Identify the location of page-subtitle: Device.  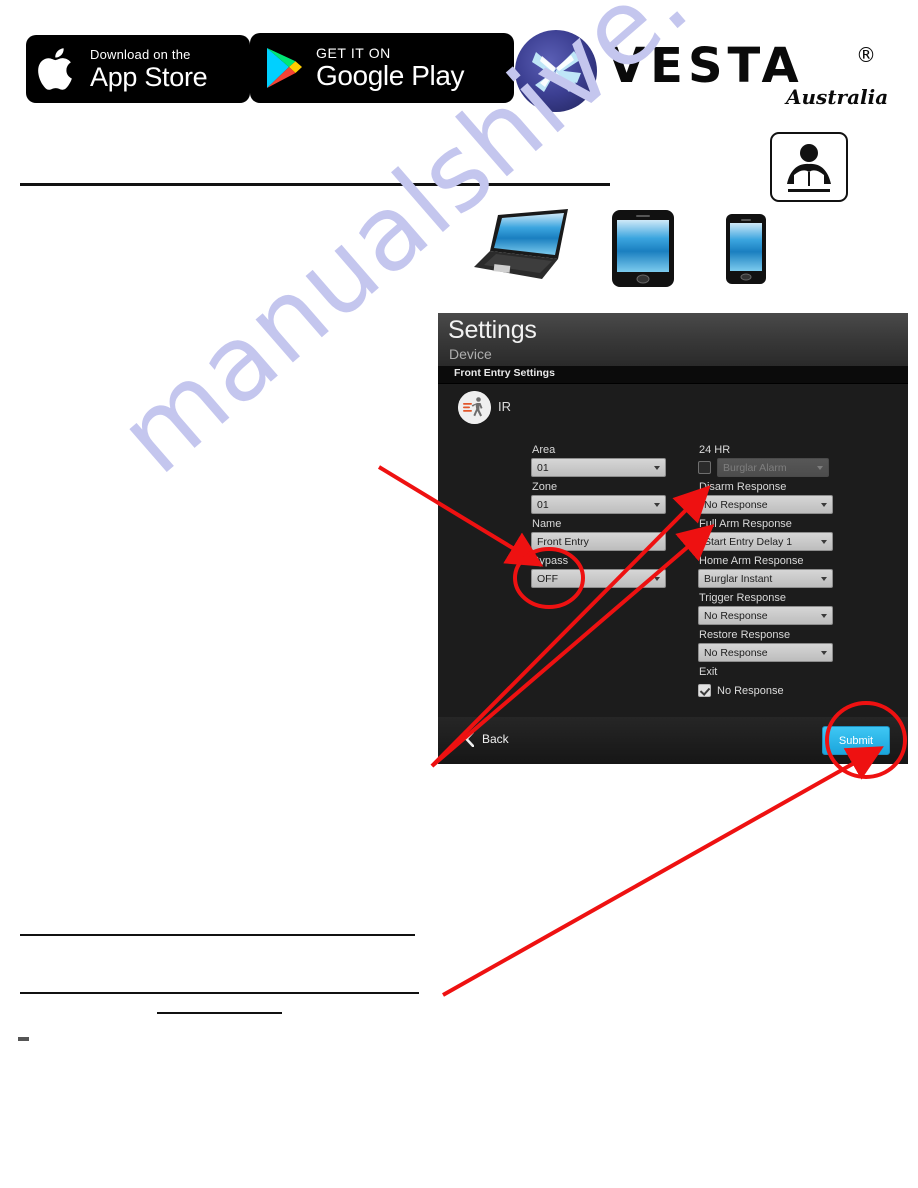
(470, 354).